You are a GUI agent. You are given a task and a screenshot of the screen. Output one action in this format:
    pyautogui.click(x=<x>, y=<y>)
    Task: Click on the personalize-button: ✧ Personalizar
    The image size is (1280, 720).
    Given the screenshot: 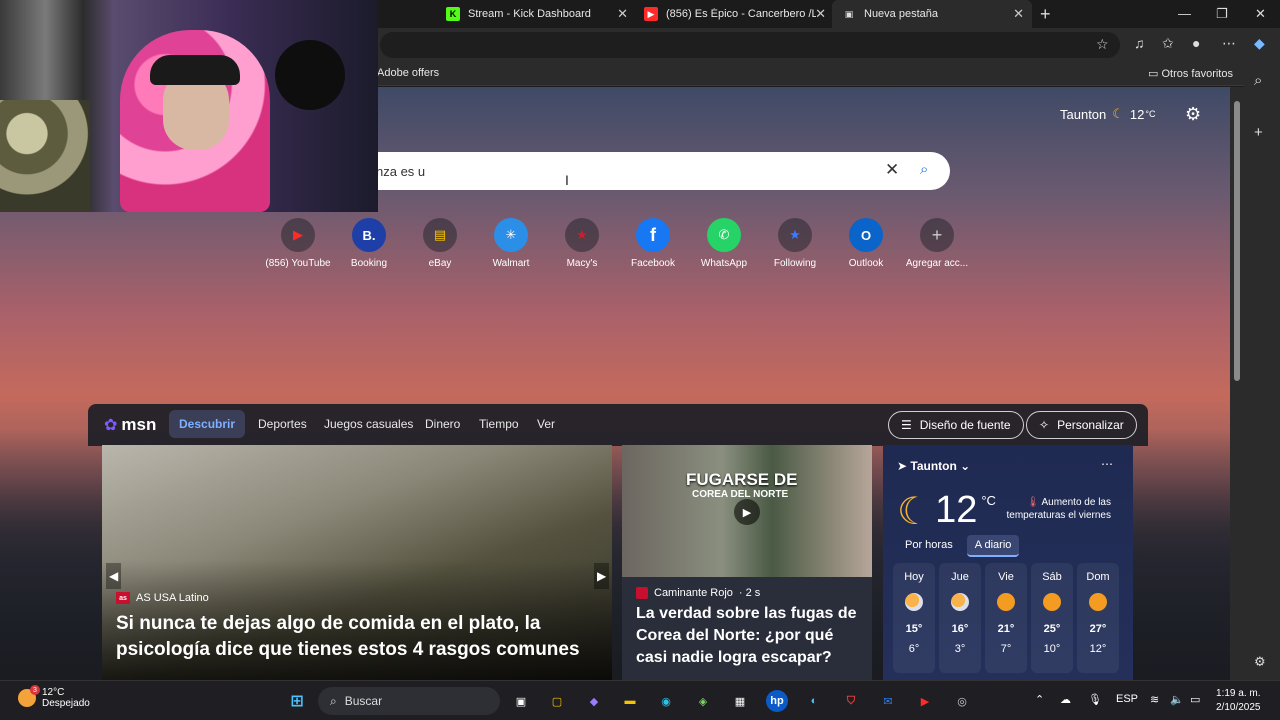 What is the action you would take?
    pyautogui.click(x=1081, y=425)
    